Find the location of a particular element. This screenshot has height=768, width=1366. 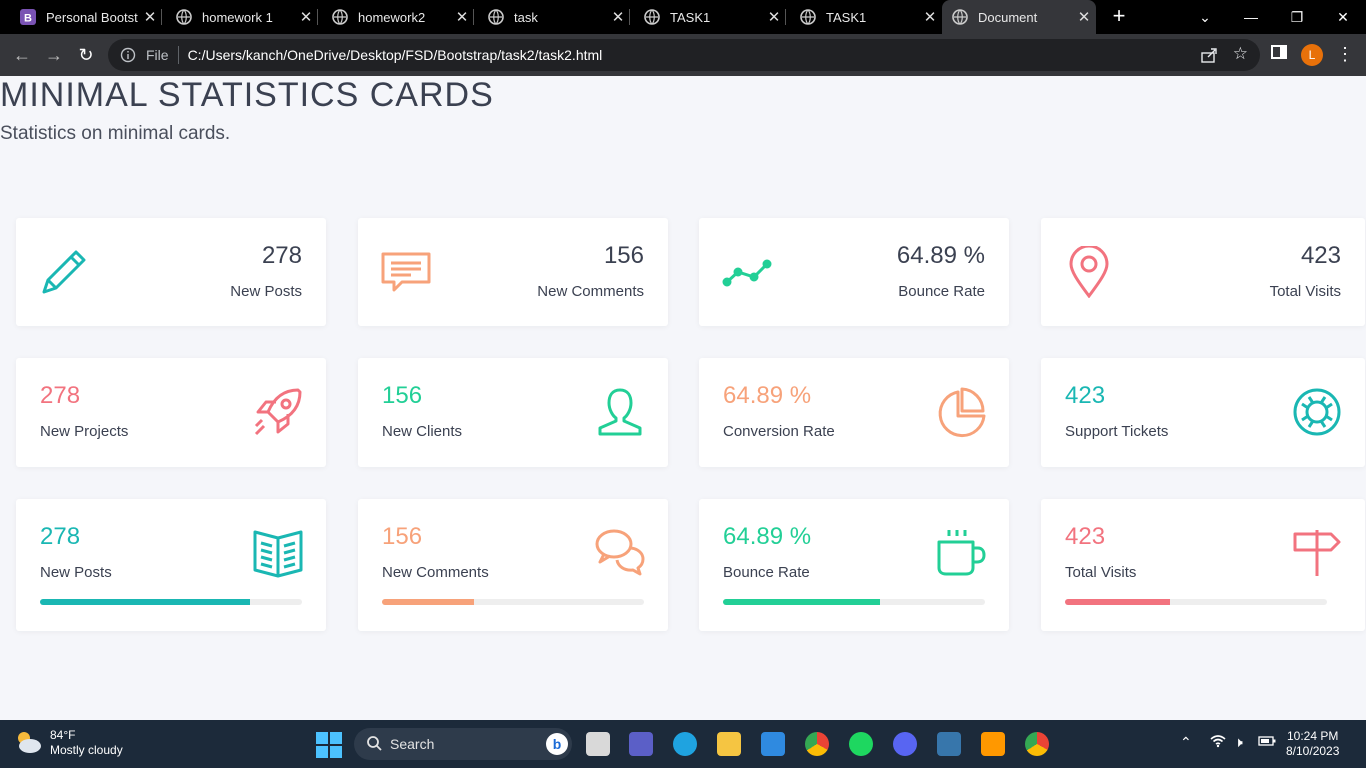

tab-personal-bootstrap: B Personal Bootstrap ✕ is located at coordinates (86, 17).